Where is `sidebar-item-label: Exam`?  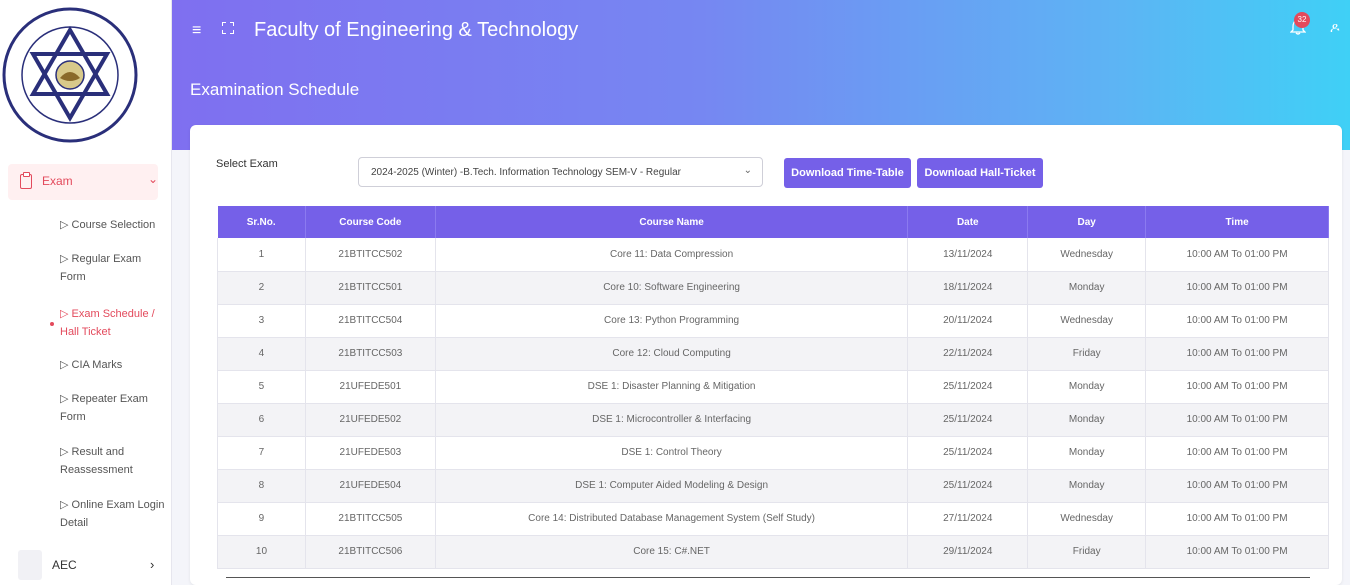
sidebar-item-label: Exam is located at coordinates (57, 181).